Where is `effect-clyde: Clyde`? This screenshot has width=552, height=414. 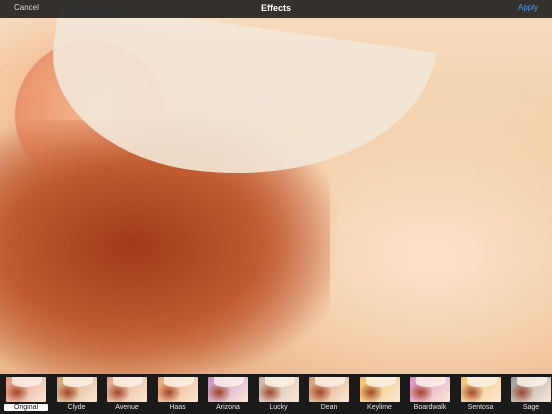
effect-clyde: Clyde is located at coordinates (77, 395).